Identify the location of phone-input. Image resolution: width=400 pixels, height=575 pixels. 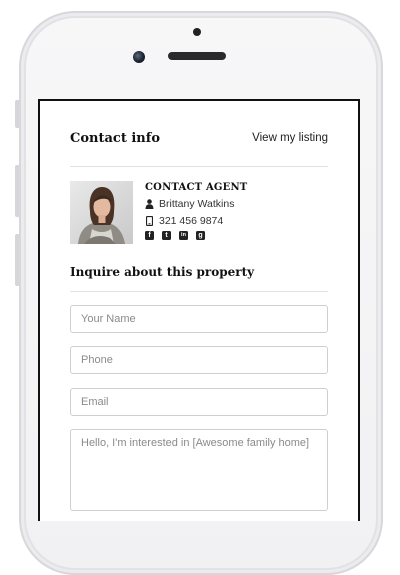
(199, 360).